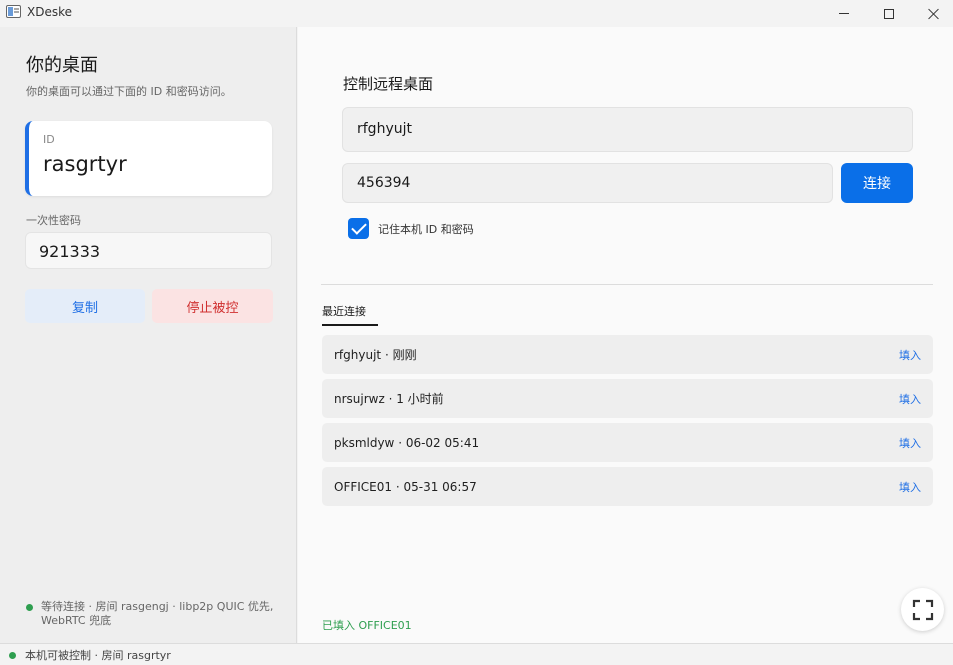 Image resolution: width=953 pixels, height=665 pixels. What do you see at coordinates (85, 306) in the screenshot?
I see `copy-button: 复制` at bounding box center [85, 306].